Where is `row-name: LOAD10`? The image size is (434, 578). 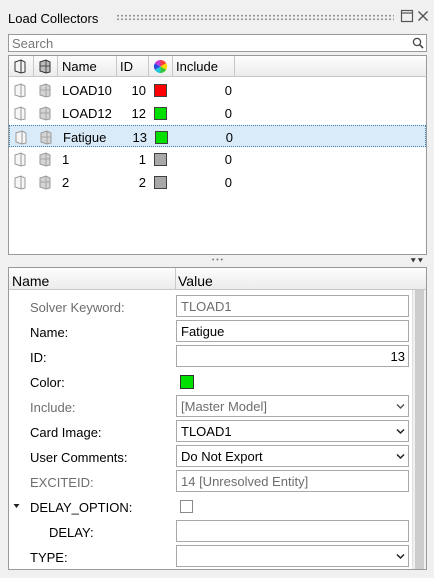
row-name: LOAD10 is located at coordinates (87, 90).